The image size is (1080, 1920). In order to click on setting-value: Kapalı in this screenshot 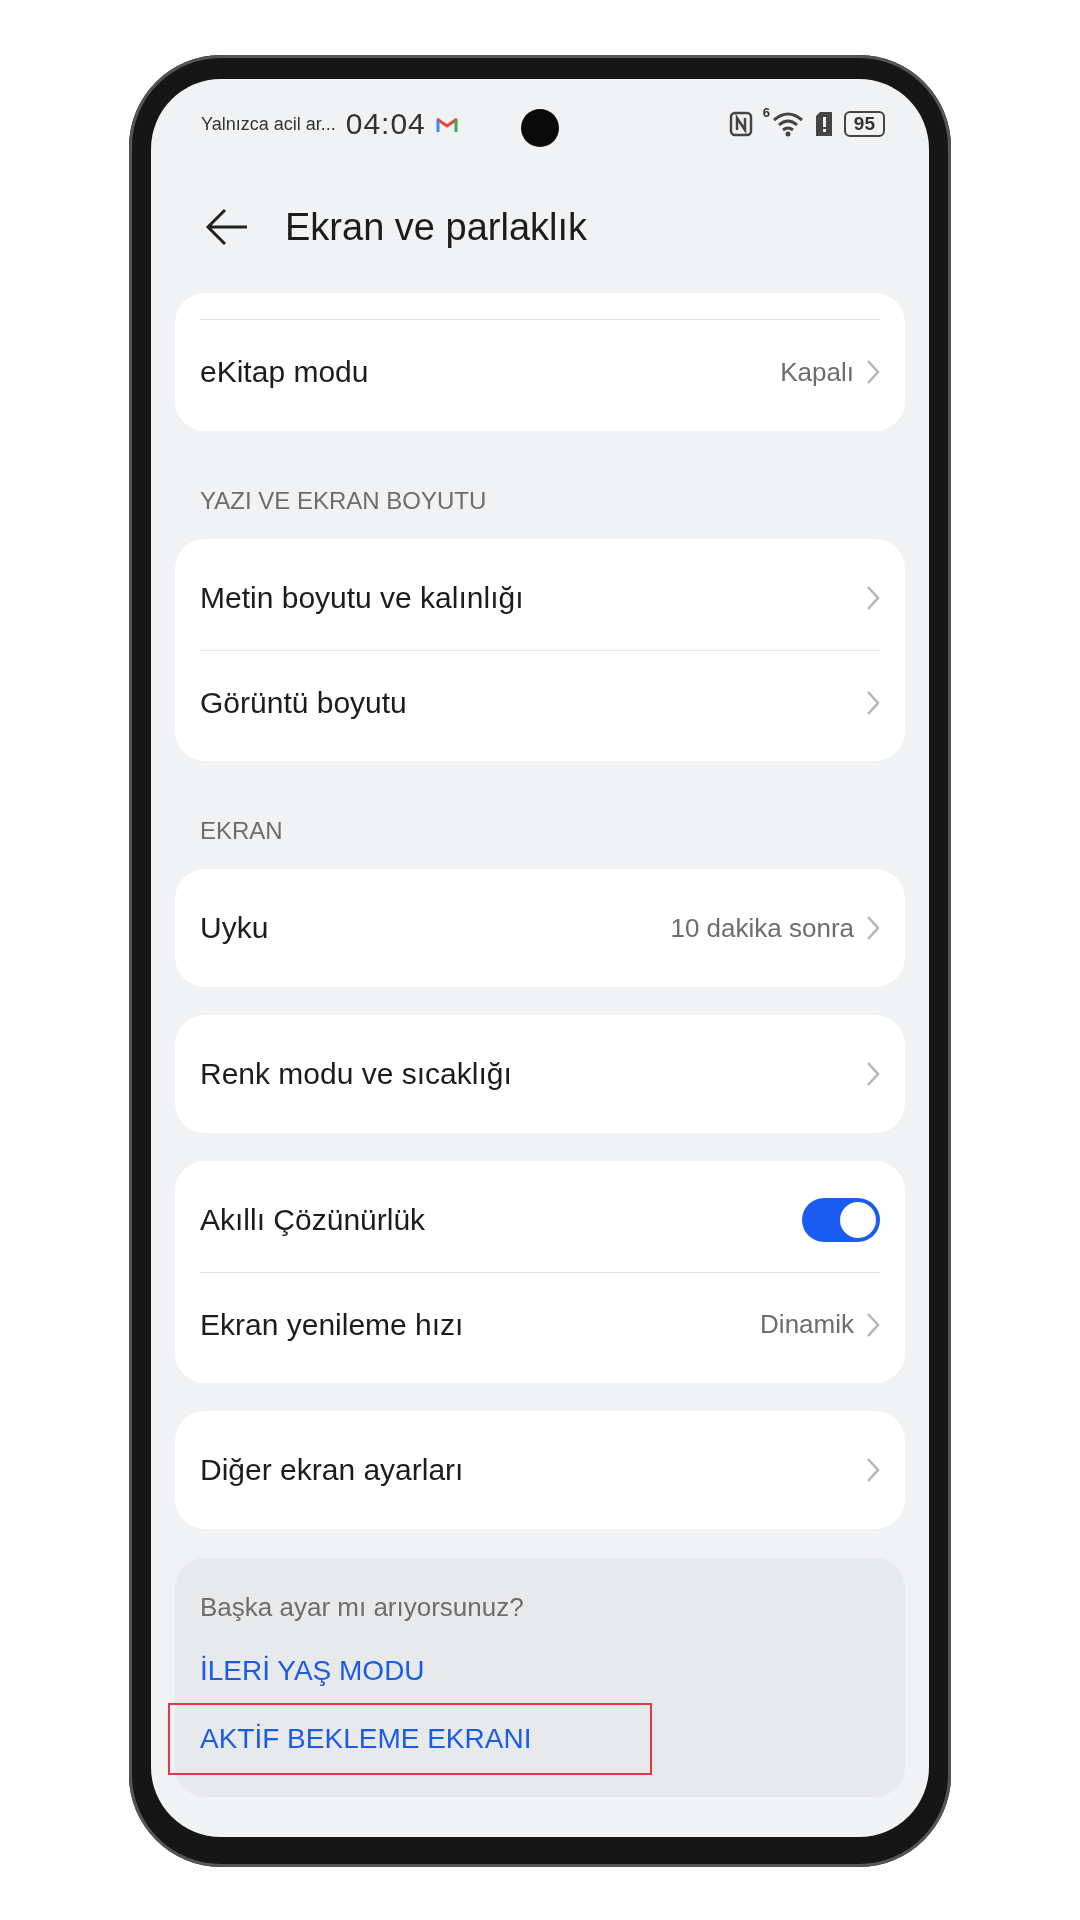, I will do `click(817, 372)`.